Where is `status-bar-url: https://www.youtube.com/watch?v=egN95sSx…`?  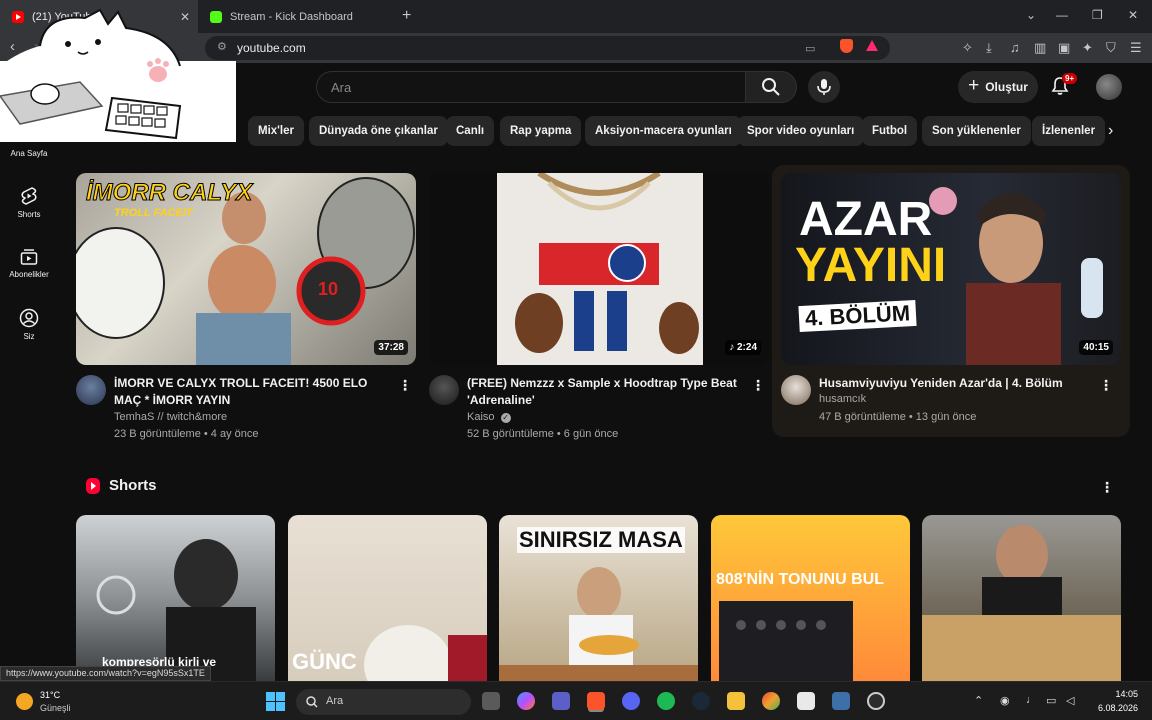
status-bar-url: https://www.youtube.com/watch?v=egN95sSx… is located at coordinates (105, 673).